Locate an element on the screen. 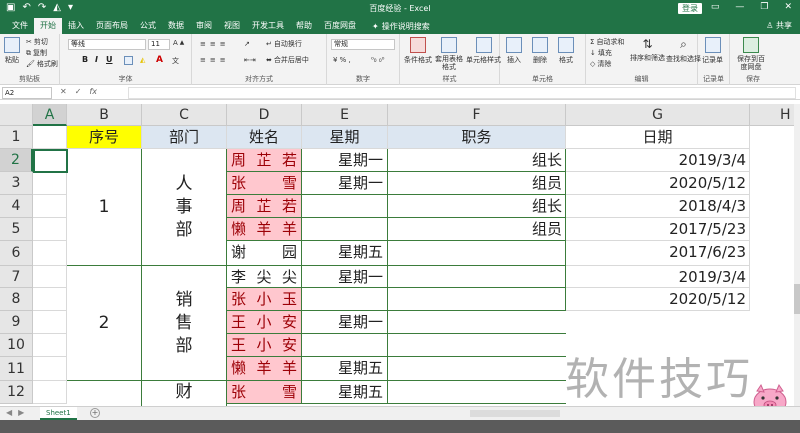  header-seq: 序号 is located at coordinates (104, 137).